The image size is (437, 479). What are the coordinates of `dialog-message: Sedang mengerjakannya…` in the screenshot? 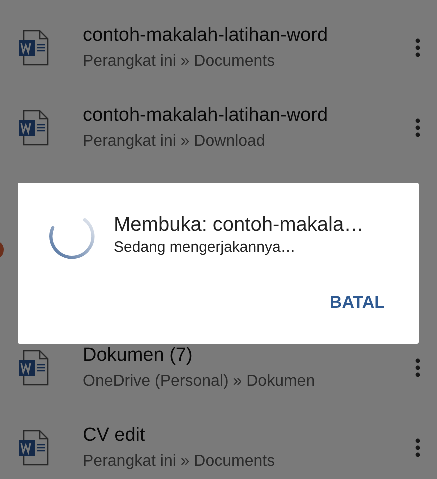 It's located at (205, 248).